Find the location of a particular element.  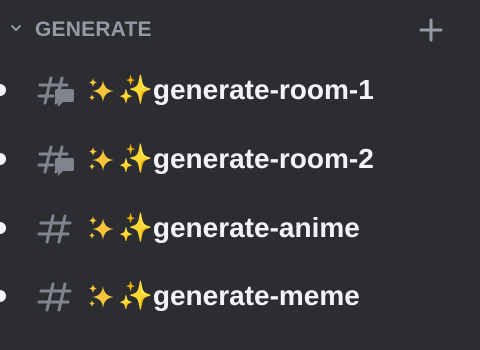

channel-name: ✨generate-room-2 is located at coordinates (246, 158).